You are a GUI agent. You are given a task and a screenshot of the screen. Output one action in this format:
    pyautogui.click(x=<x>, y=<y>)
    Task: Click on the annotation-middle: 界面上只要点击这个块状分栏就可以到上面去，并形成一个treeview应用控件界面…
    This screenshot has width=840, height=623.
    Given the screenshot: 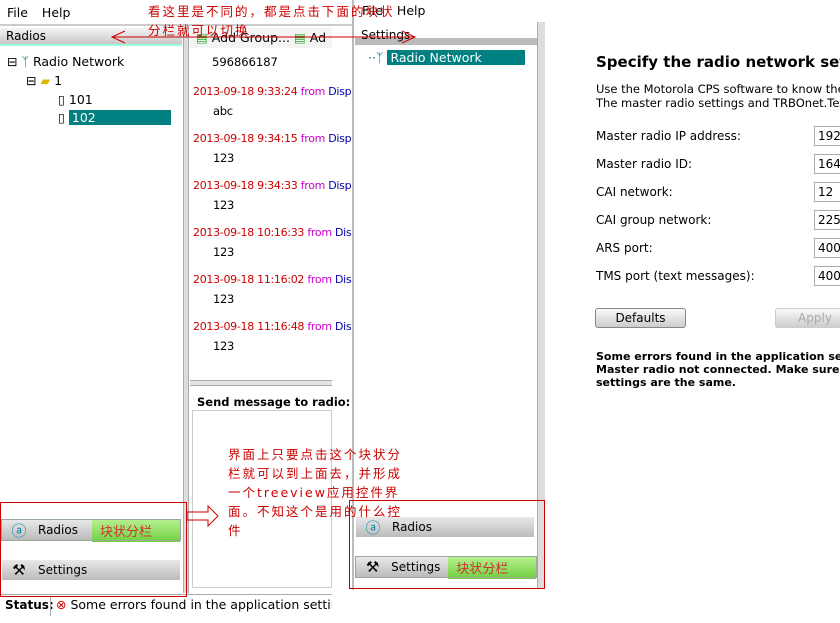 What is the action you would take?
    pyautogui.click(x=315, y=492)
    